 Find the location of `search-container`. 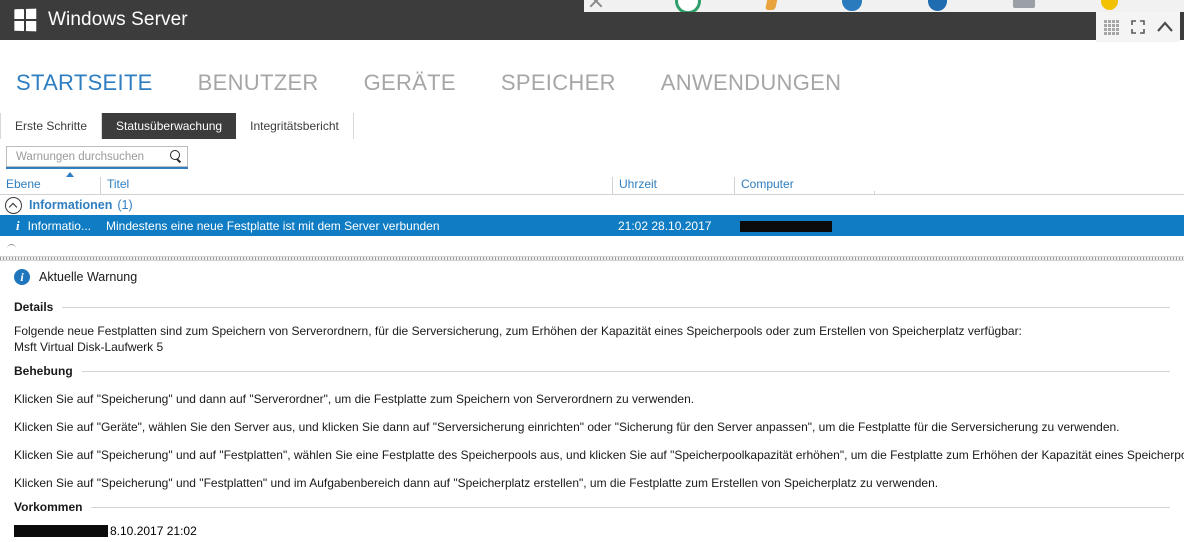

search-container is located at coordinates (97, 156).